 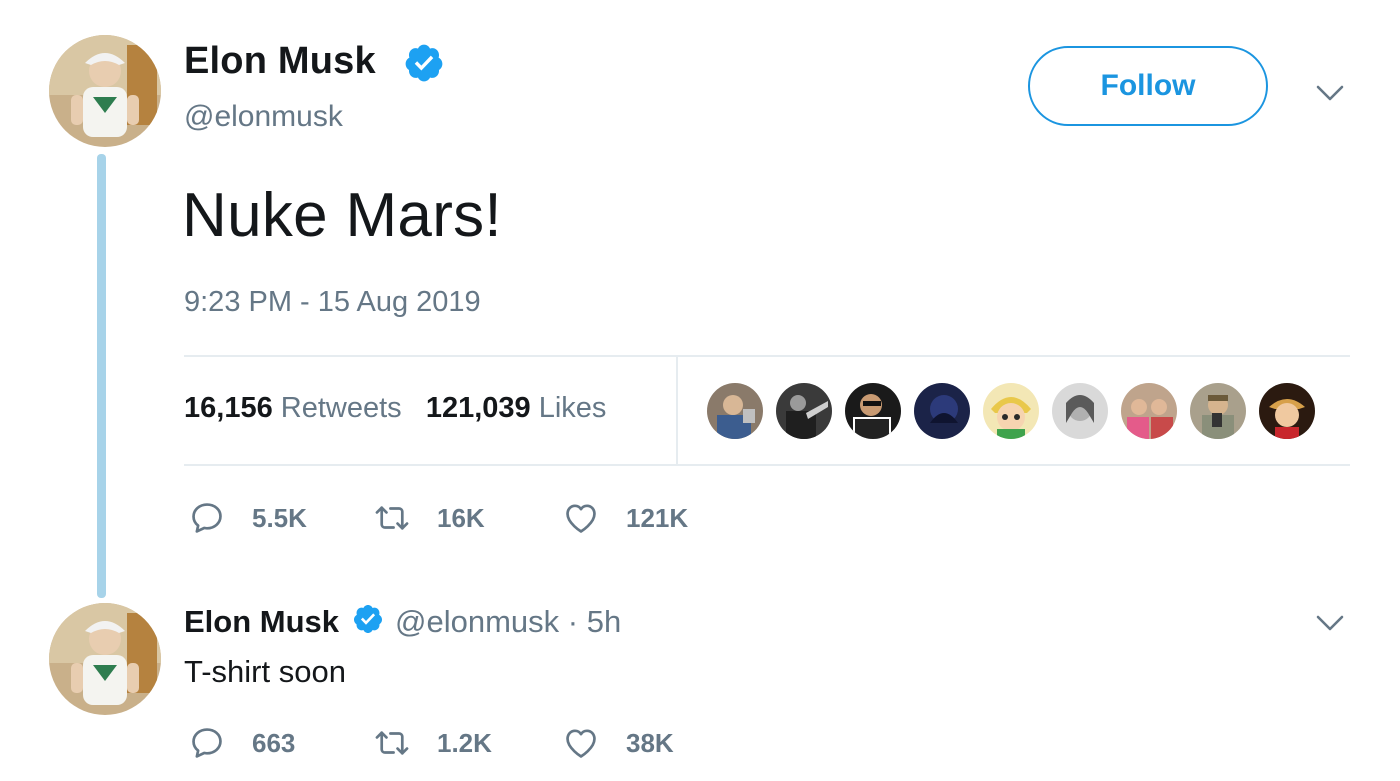 What do you see at coordinates (341, 408) in the screenshot?
I see `retweet-label: Retweets` at bounding box center [341, 408].